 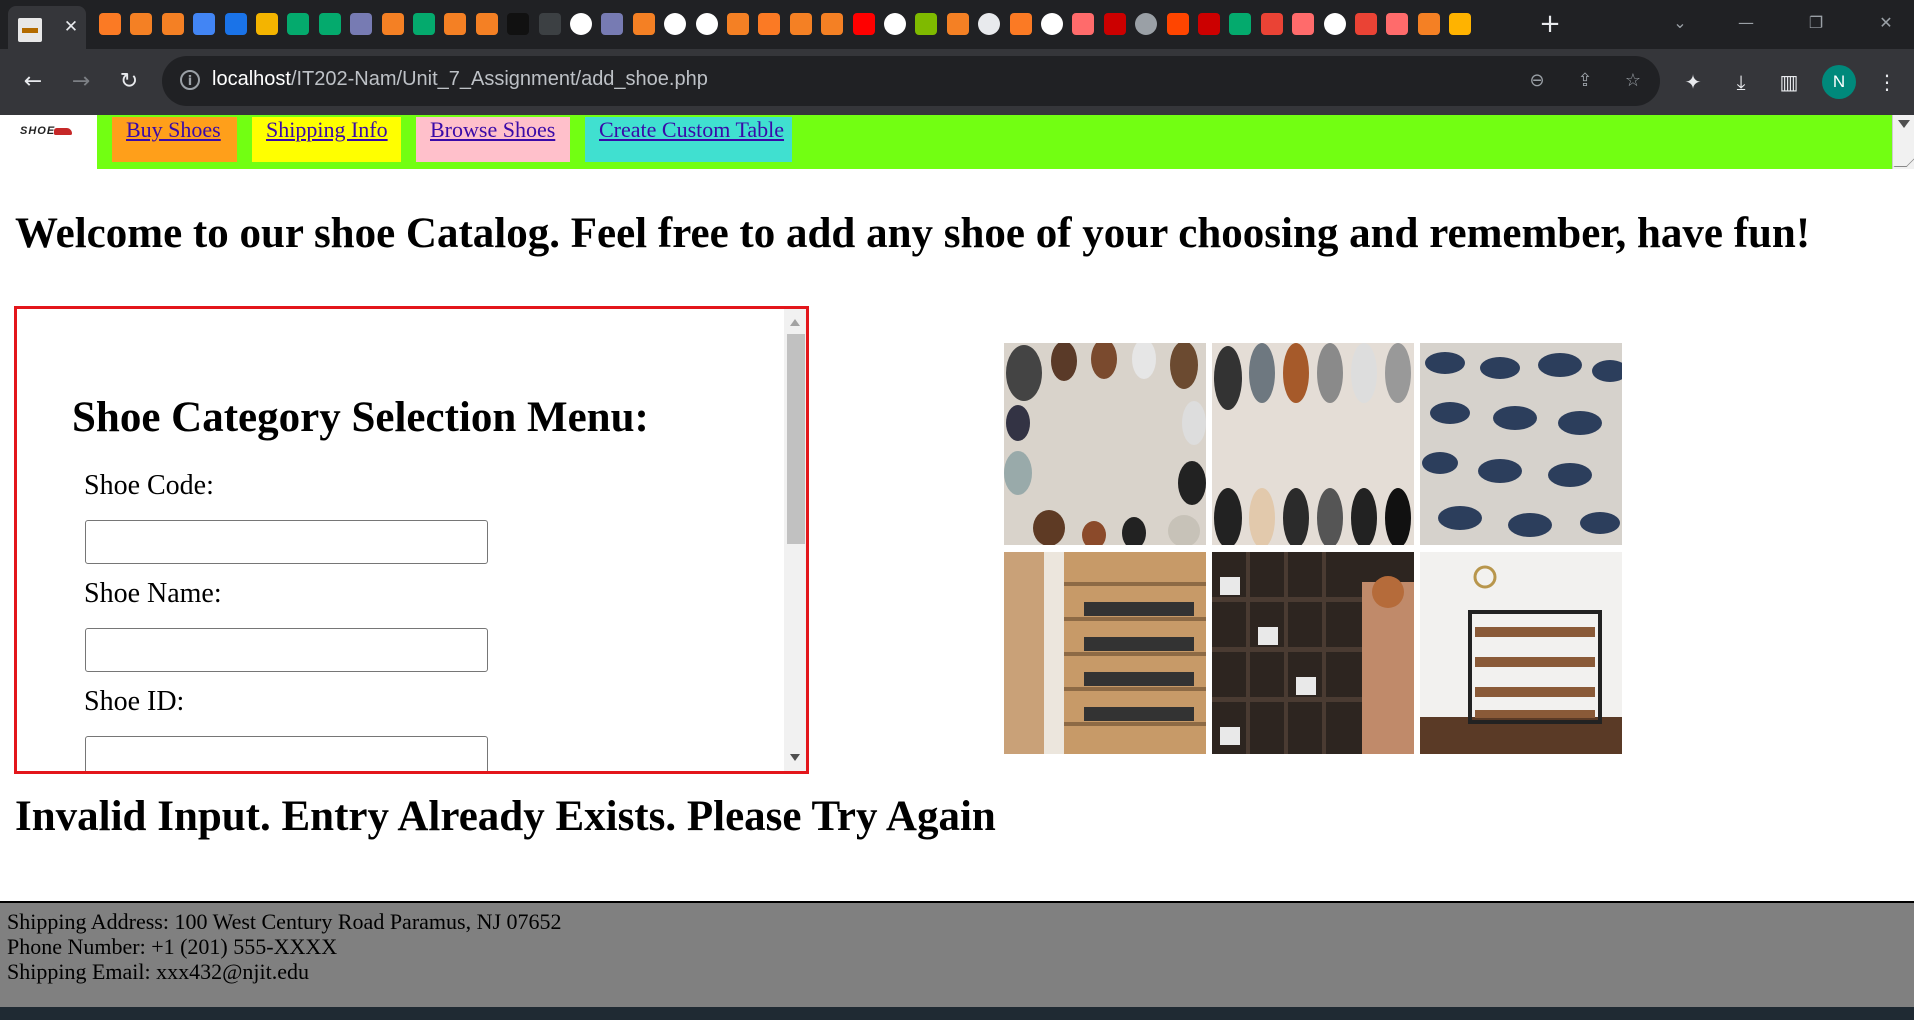 I want to click on shoe-code-input, so click(x=286, y=542).